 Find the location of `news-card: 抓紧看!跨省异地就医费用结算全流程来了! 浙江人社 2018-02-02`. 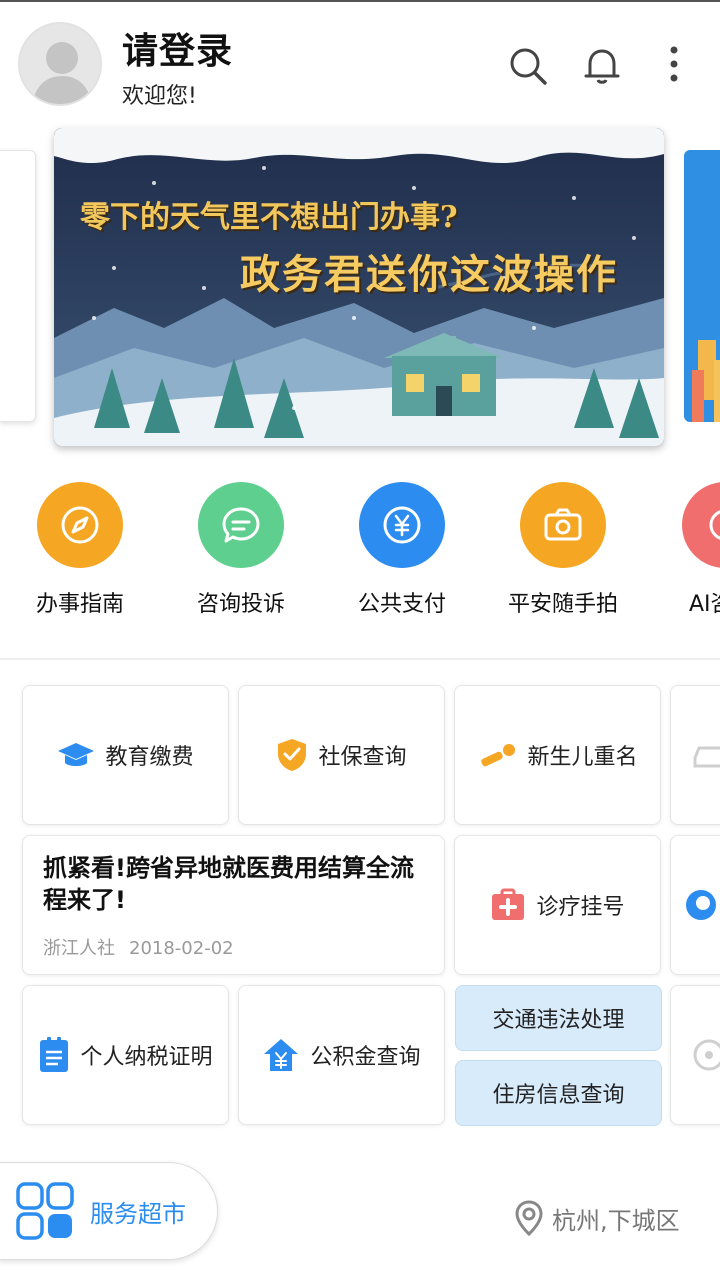

news-card: 抓紧看!跨省异地就医费用结算全流程来了! 浙江人社 2018-02-02 is located at coordinates (233, 905).